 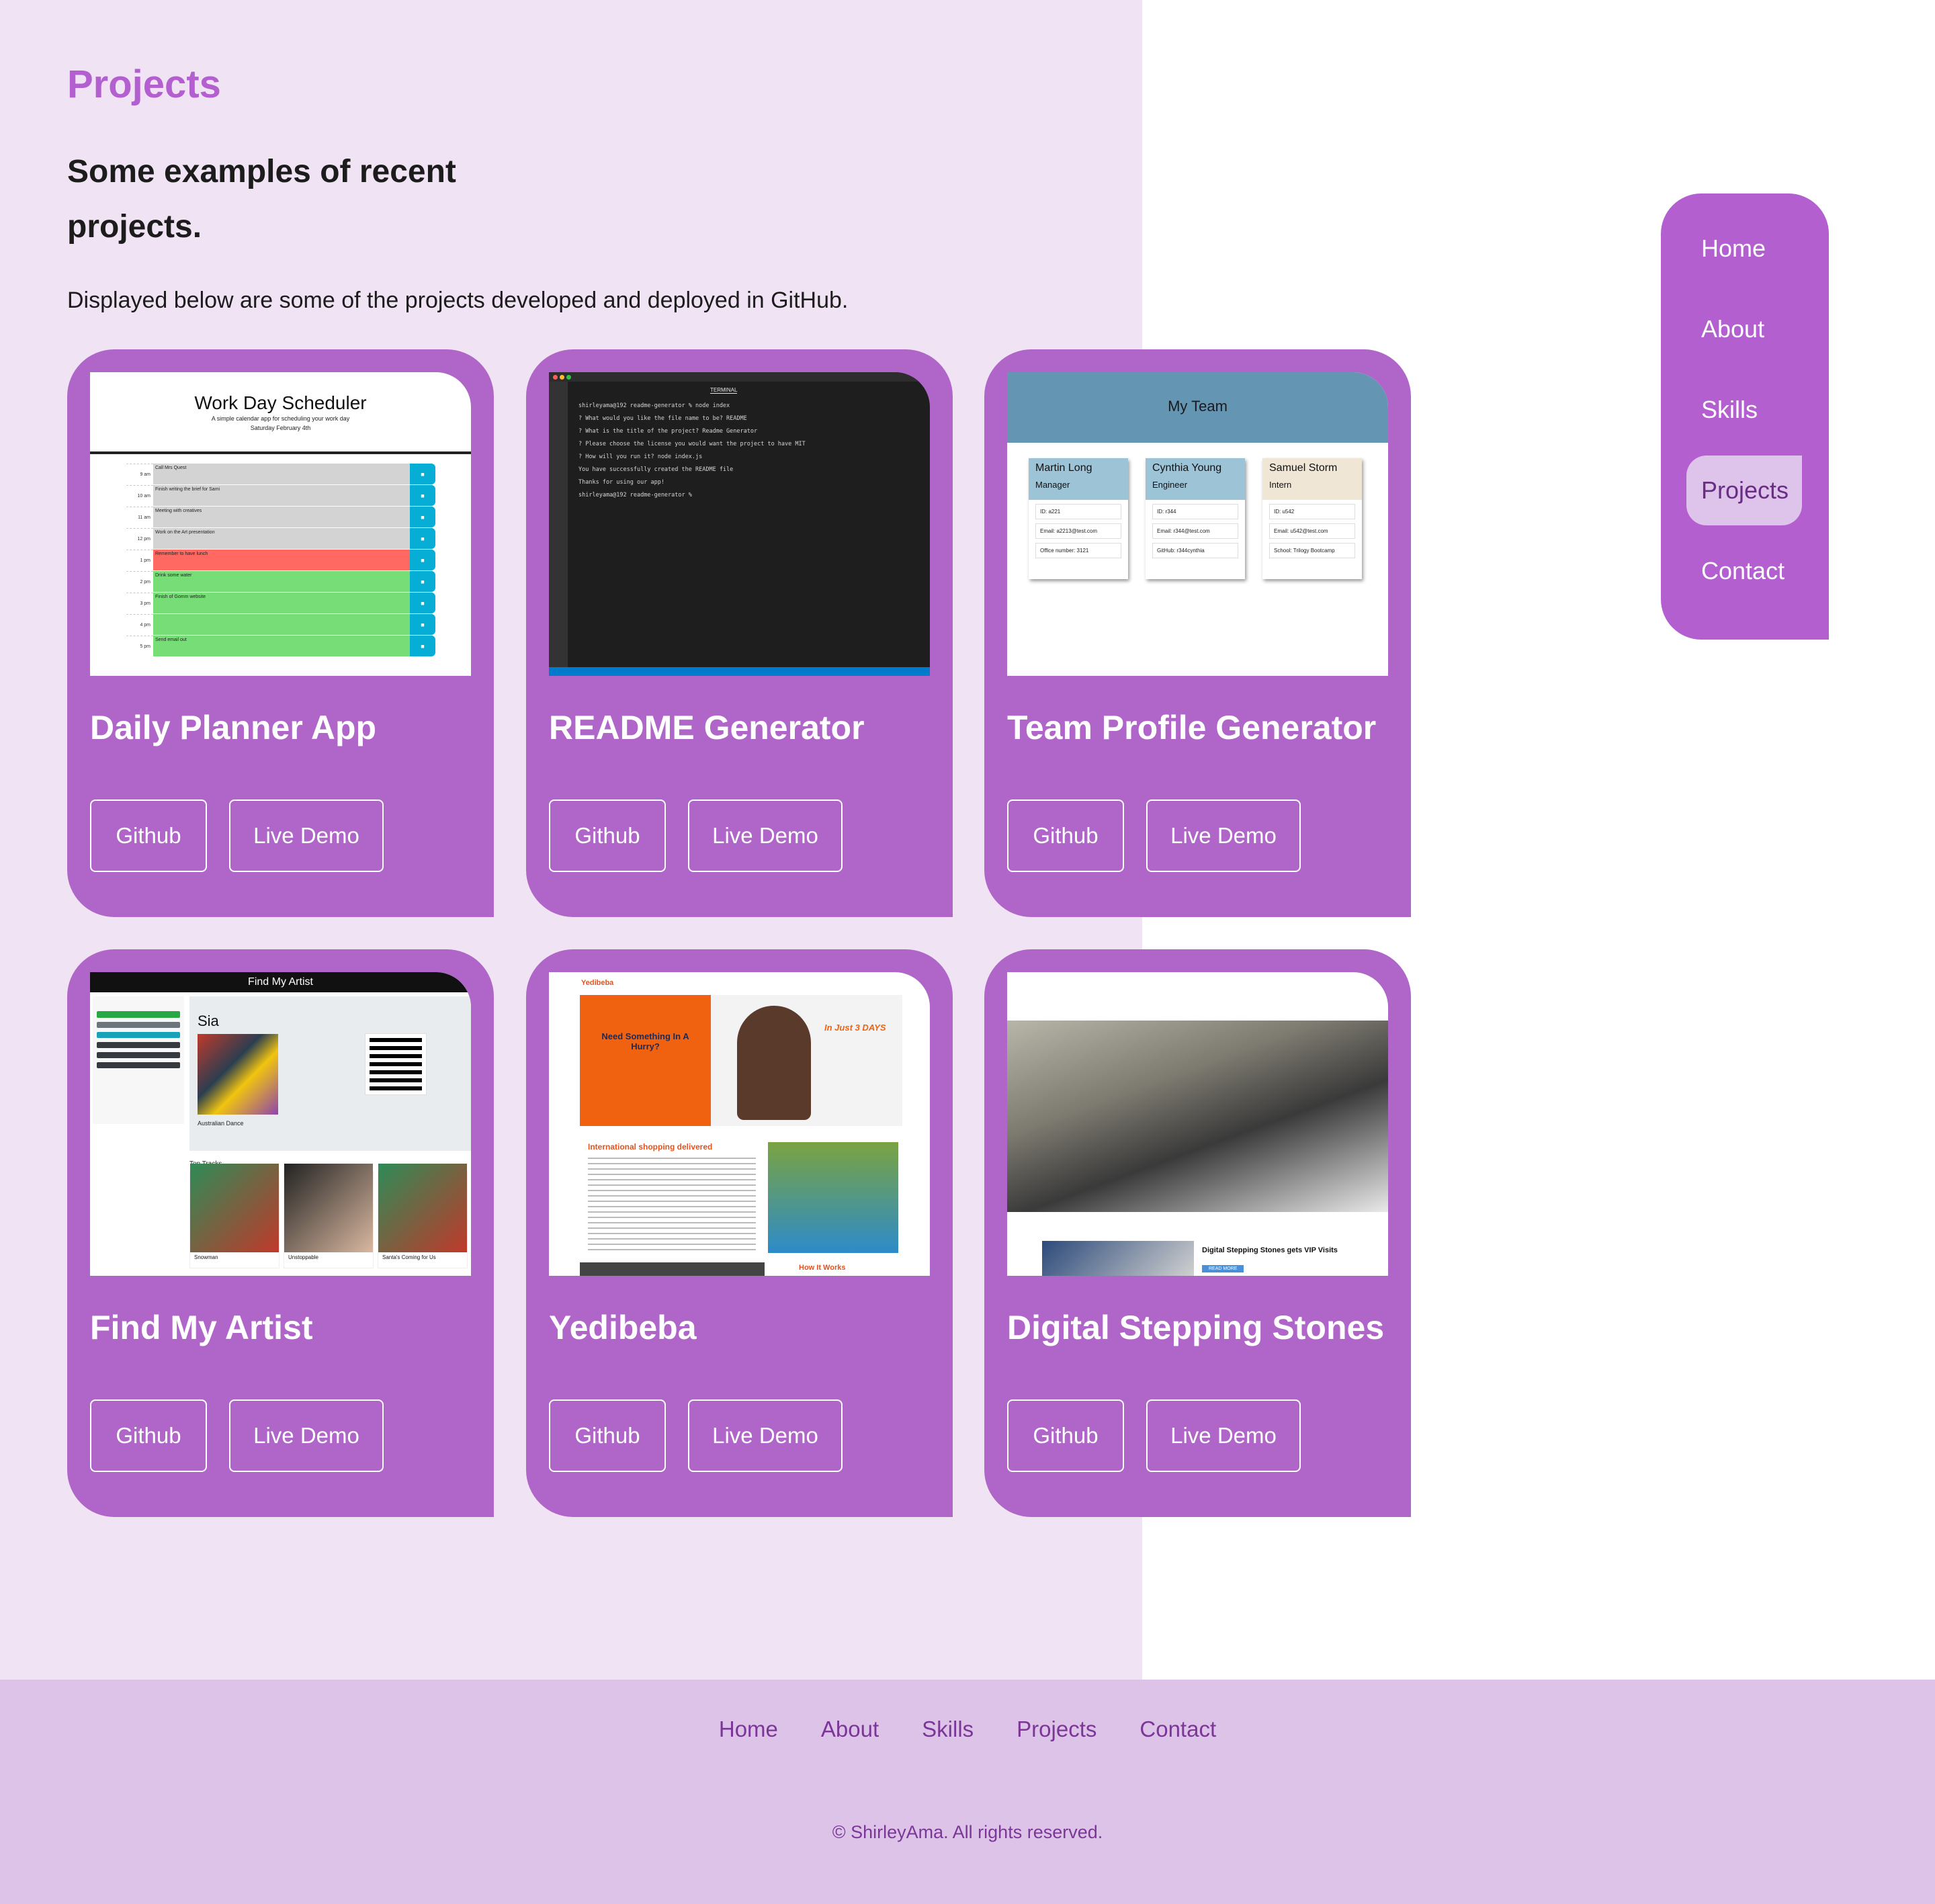 What do you see at coordinates (280, 453) in the screenshot?
I see `planner-divider` at bounding box center [280, 453].